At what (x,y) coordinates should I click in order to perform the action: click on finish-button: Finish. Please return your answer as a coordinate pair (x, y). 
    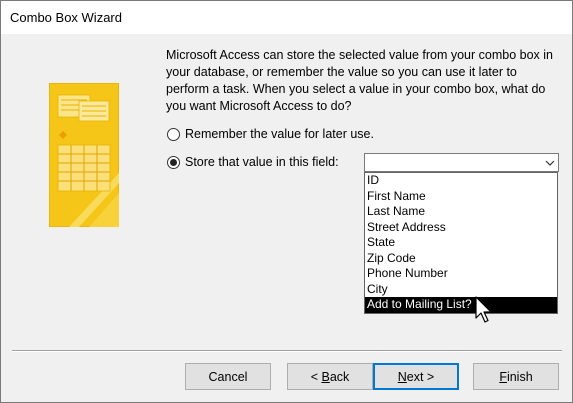
    Looking at the image, I should click on (516, 376).